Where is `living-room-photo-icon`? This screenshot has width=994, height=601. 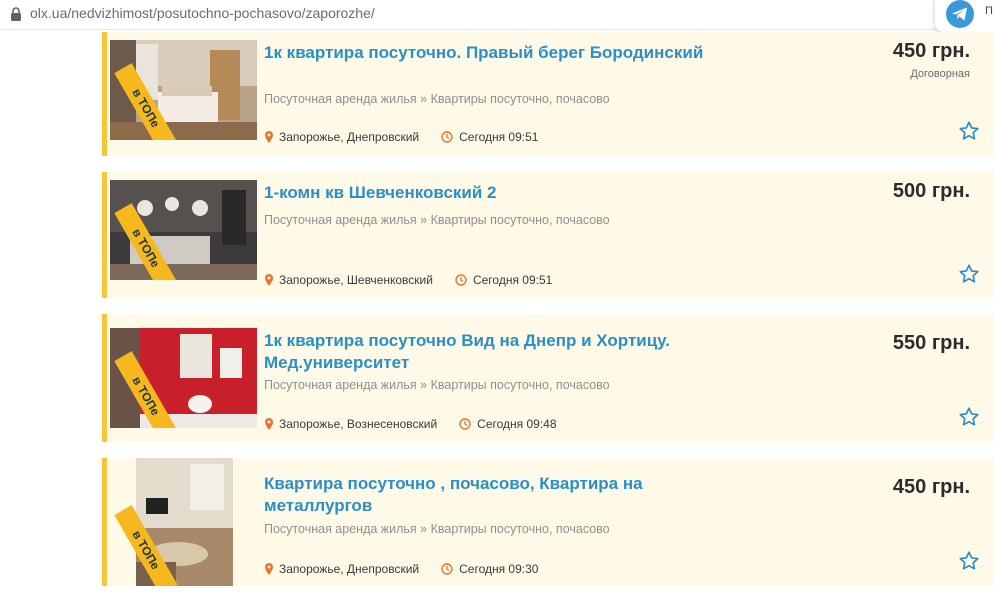
living-room-photo-icon is located at coordinates (183, 522).